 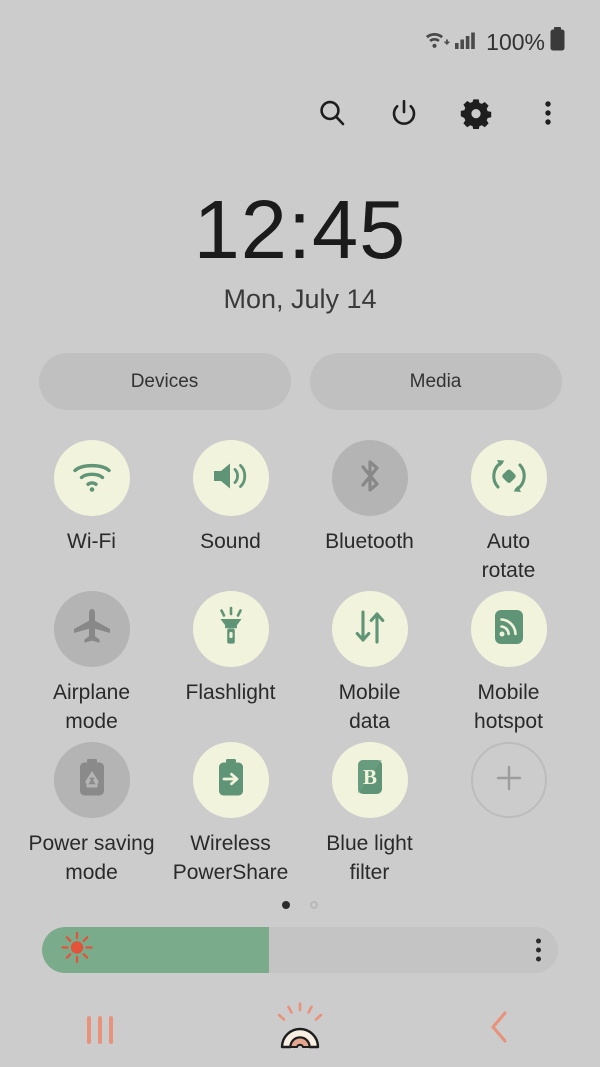 I want to click on quick-tile-airplane-mode: Airplane mode, so click(x=91, y=663).